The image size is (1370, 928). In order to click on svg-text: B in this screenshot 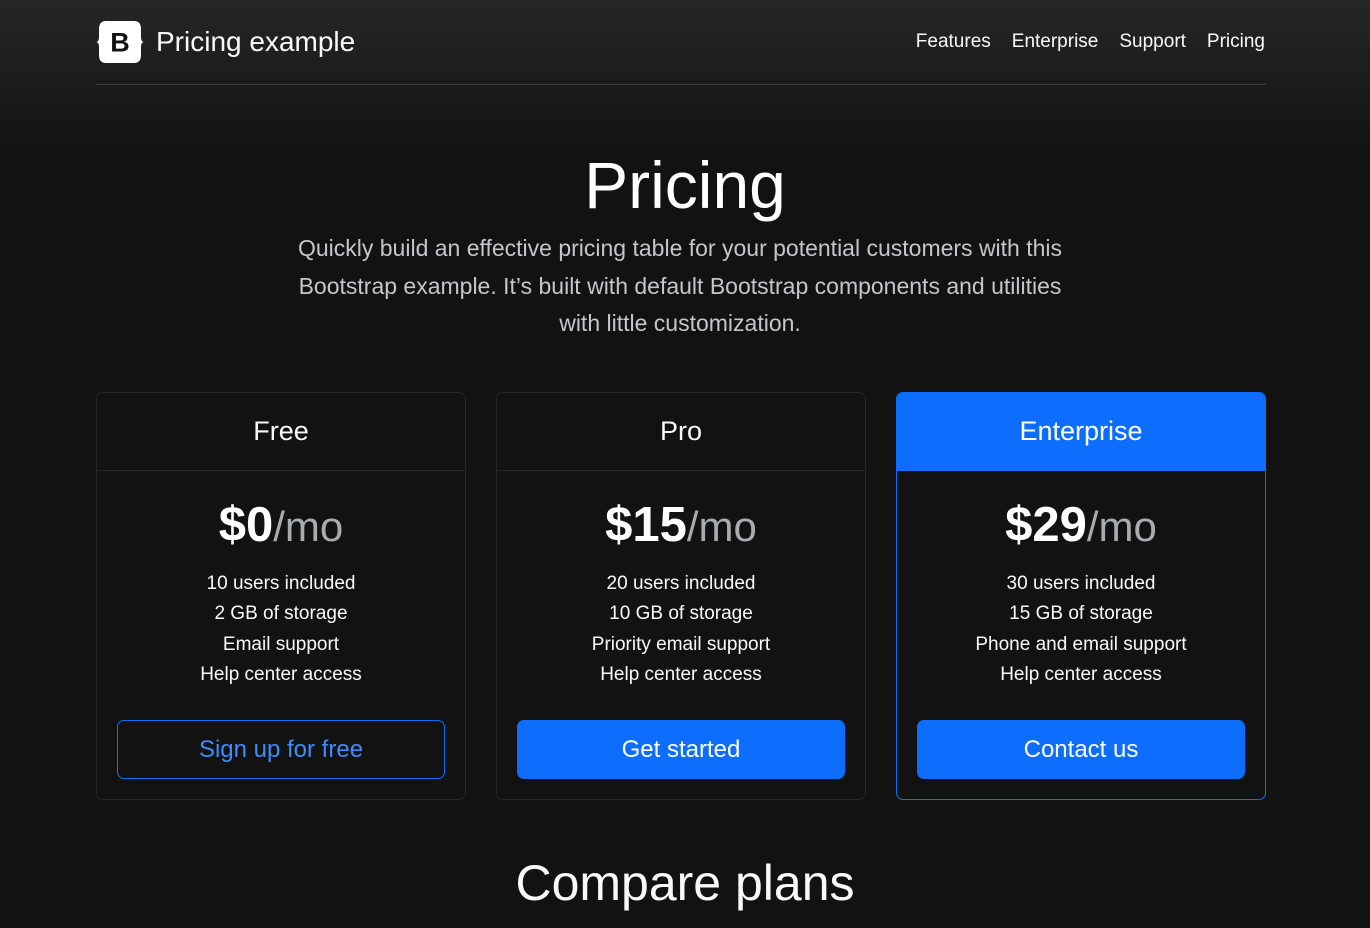, I will do `click(120, 43)`.